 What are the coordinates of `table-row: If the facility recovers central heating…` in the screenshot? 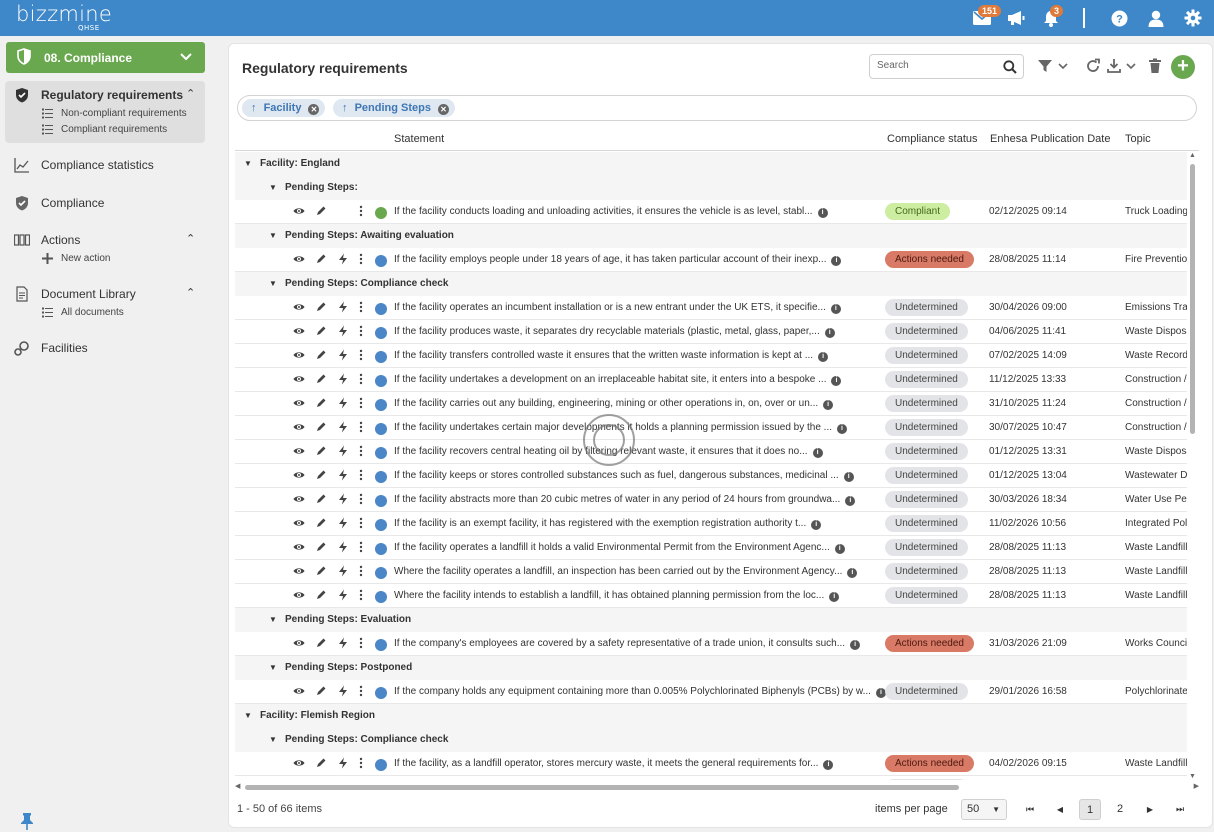 It's located at (711, 452).